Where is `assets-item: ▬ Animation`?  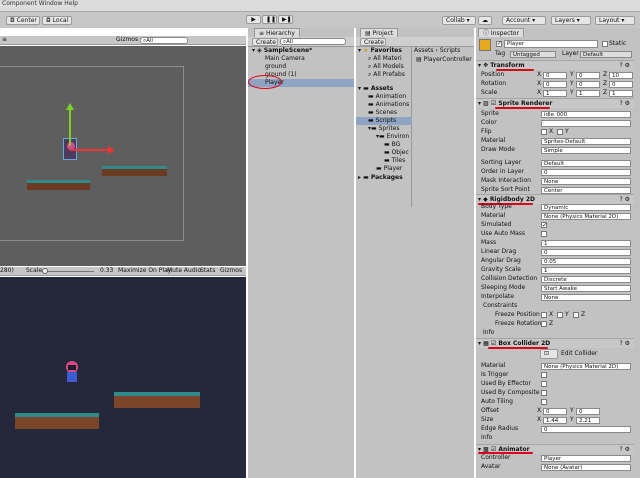 assets-item: ▬ Animation is located at coordinates (387, 97).